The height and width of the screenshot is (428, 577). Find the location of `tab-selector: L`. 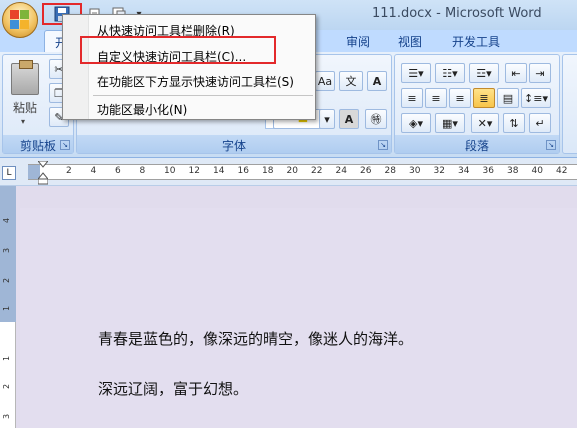

tab-selector: L is located at coordinates (9, 173).